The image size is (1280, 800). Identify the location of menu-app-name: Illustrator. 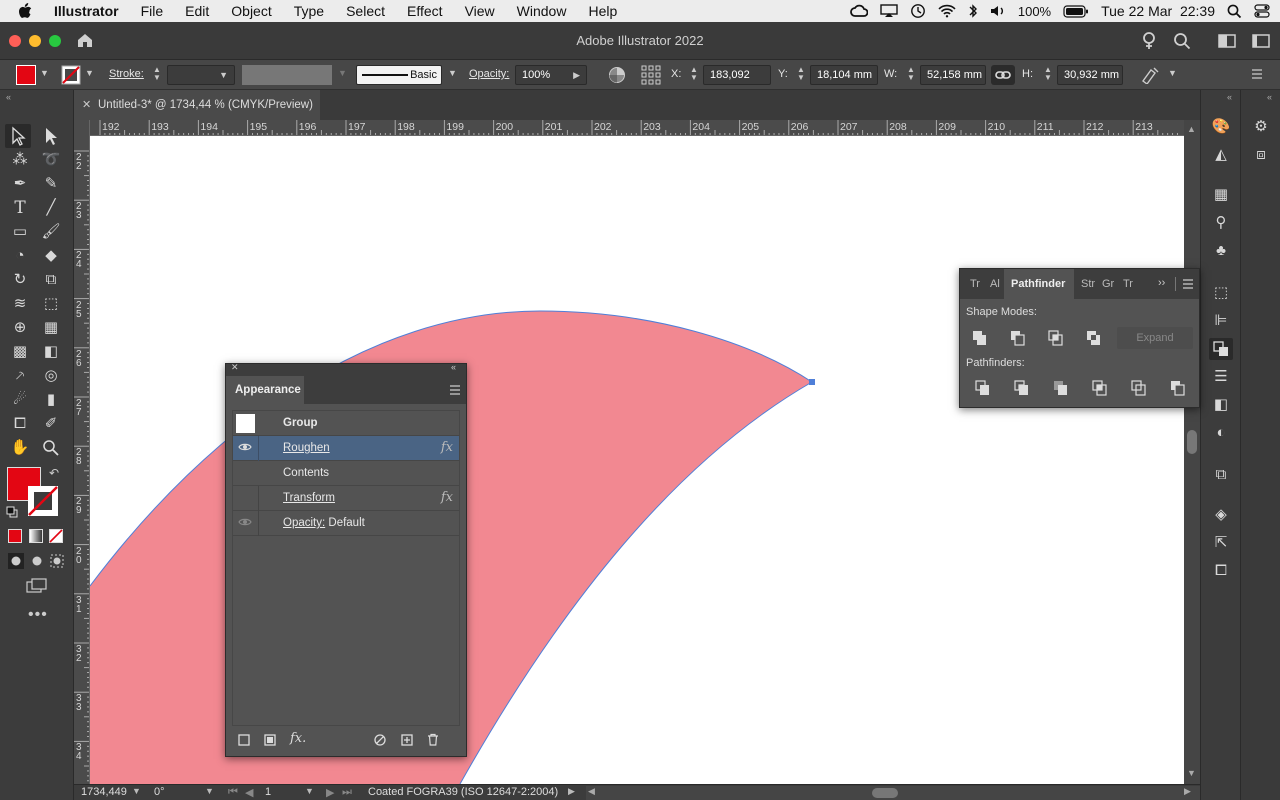
(86, 11).